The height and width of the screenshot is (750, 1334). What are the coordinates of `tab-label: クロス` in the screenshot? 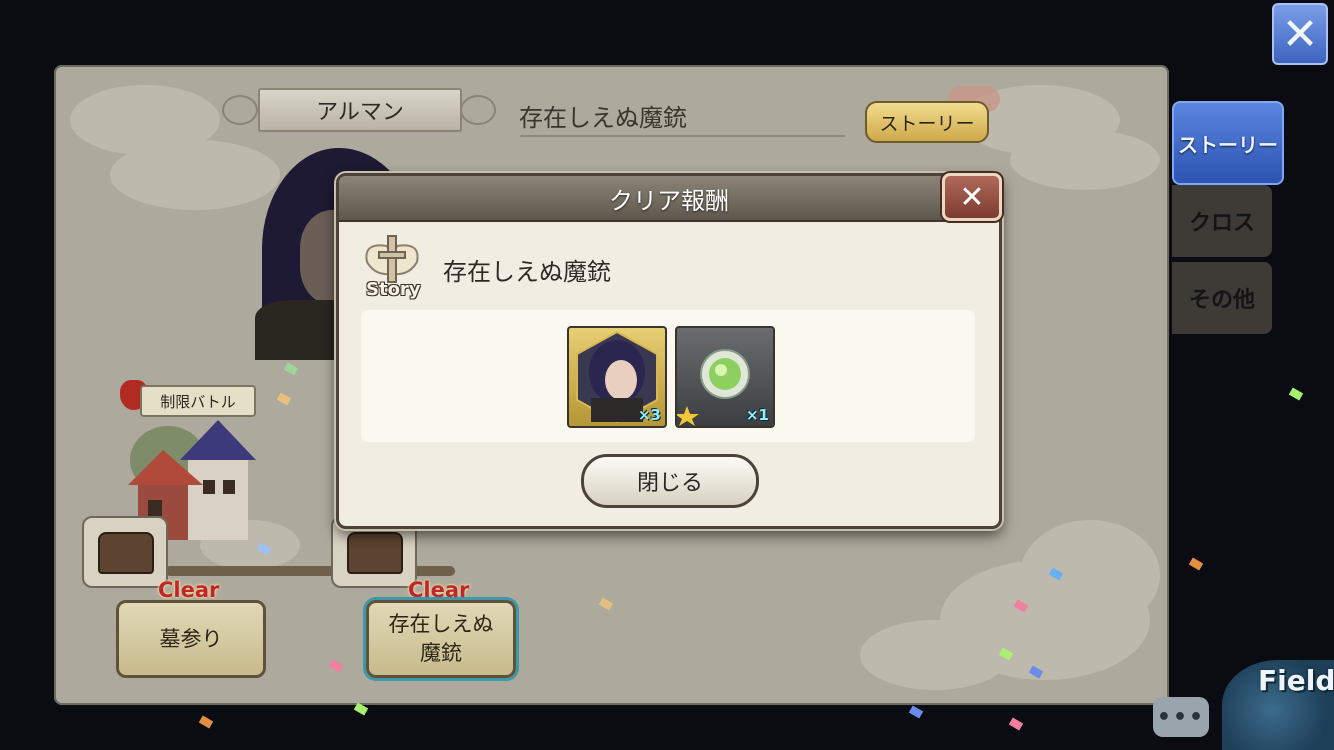 It's located at (1221, 223).